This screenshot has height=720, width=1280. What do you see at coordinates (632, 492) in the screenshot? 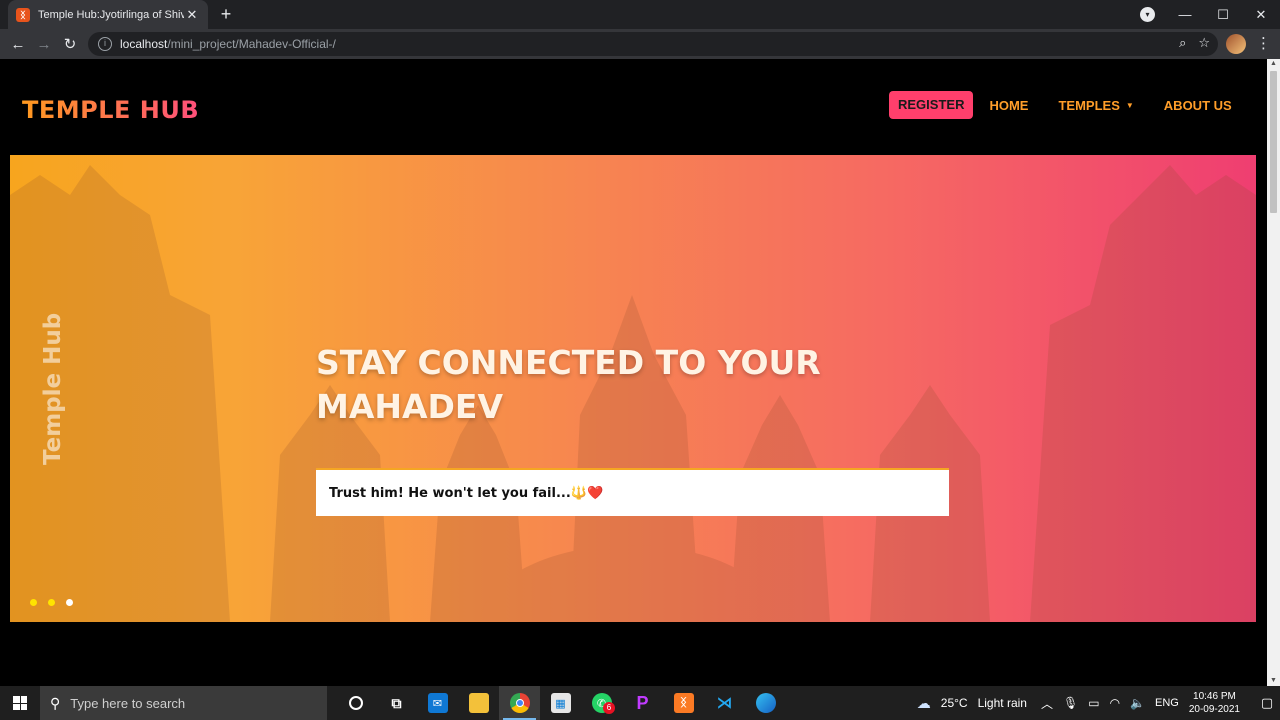
I see `quote-box: Trust him! He won't let you fail...🔱❤️` at bounding box center [632, 492].